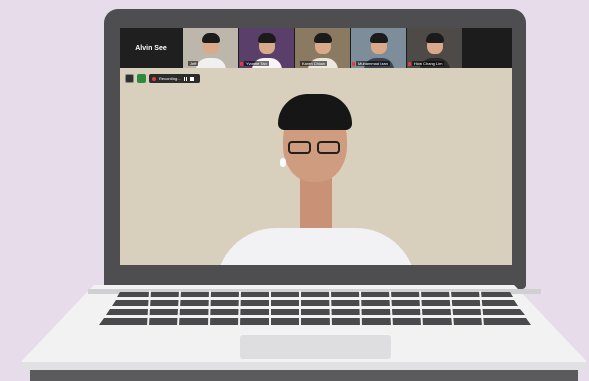  What do you see at coordinates (304, 375) in the screenshot?
I see `laptop-base-bottom` at bounding box center [304, 375].